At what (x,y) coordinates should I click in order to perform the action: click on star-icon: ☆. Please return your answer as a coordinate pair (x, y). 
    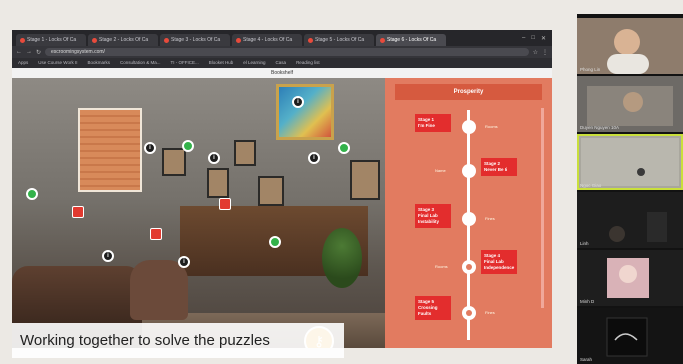
    Looking at the image, I should click on (535, 52).